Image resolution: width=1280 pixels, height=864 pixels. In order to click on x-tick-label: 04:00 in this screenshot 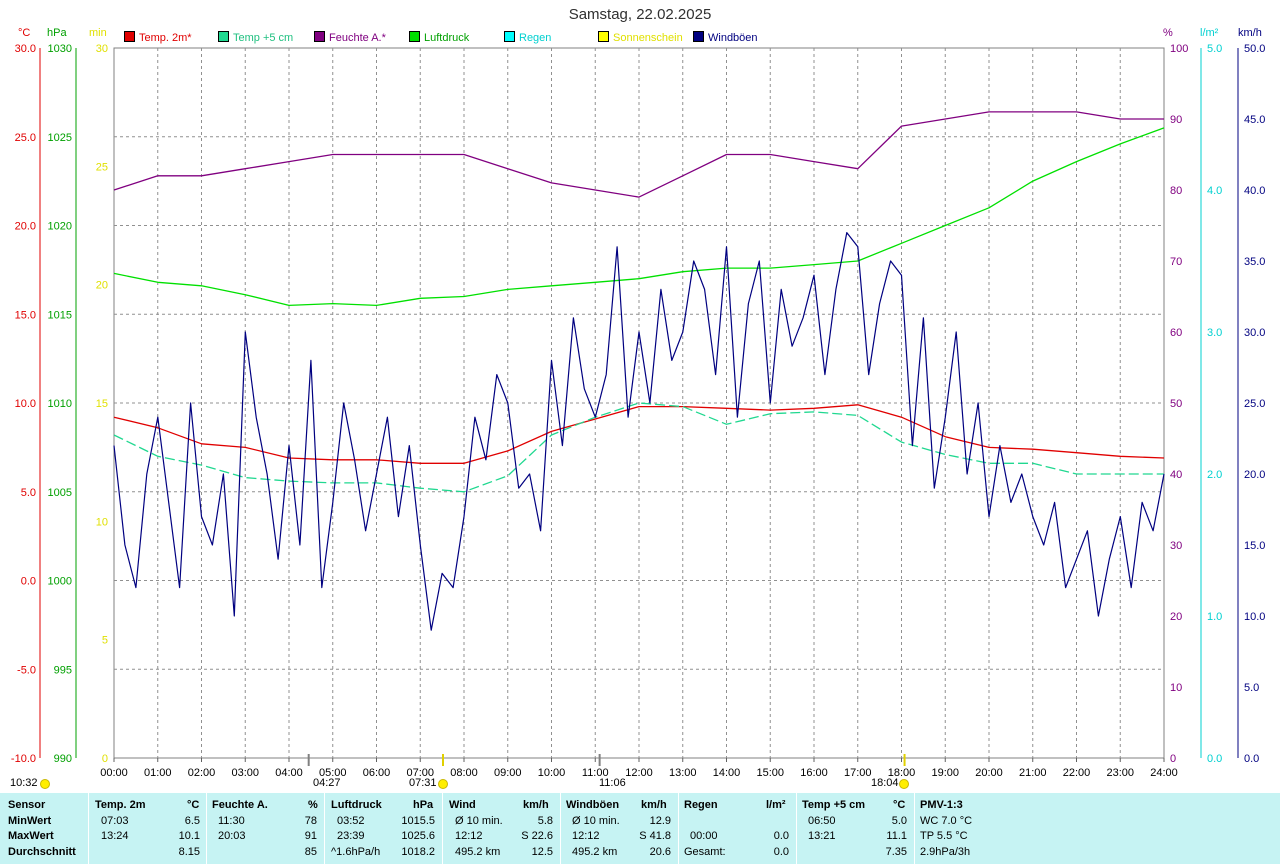, I will do `click(289, 773)`.